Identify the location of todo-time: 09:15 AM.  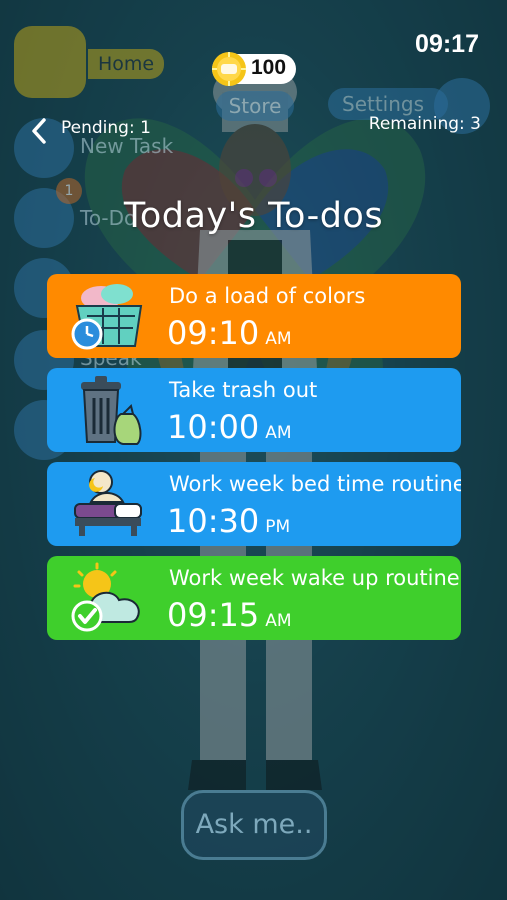
(229, 615).